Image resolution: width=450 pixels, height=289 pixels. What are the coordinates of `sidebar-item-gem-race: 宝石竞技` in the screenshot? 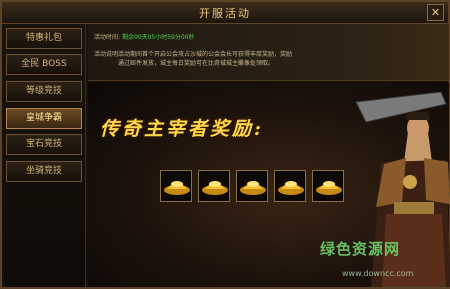 It's located at (44, 144).